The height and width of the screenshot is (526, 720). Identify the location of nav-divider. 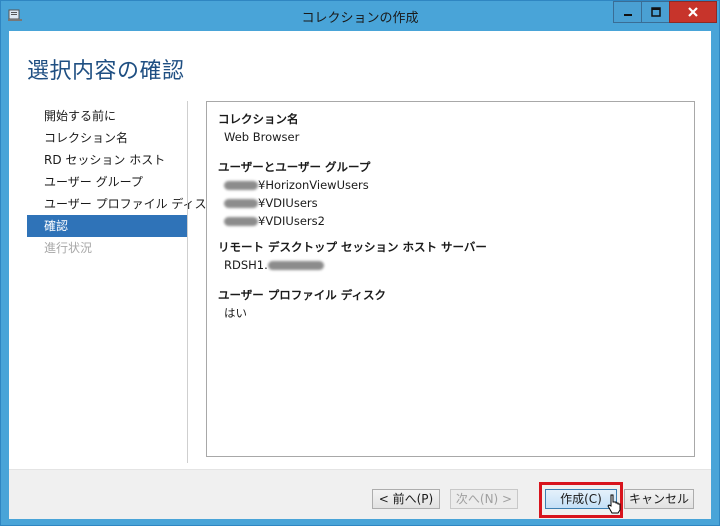
(187, 282).